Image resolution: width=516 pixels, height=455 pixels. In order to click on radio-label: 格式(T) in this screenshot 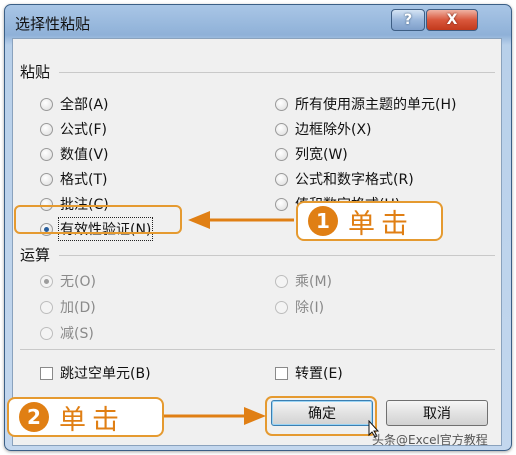, I will do `click(84, 180)`.